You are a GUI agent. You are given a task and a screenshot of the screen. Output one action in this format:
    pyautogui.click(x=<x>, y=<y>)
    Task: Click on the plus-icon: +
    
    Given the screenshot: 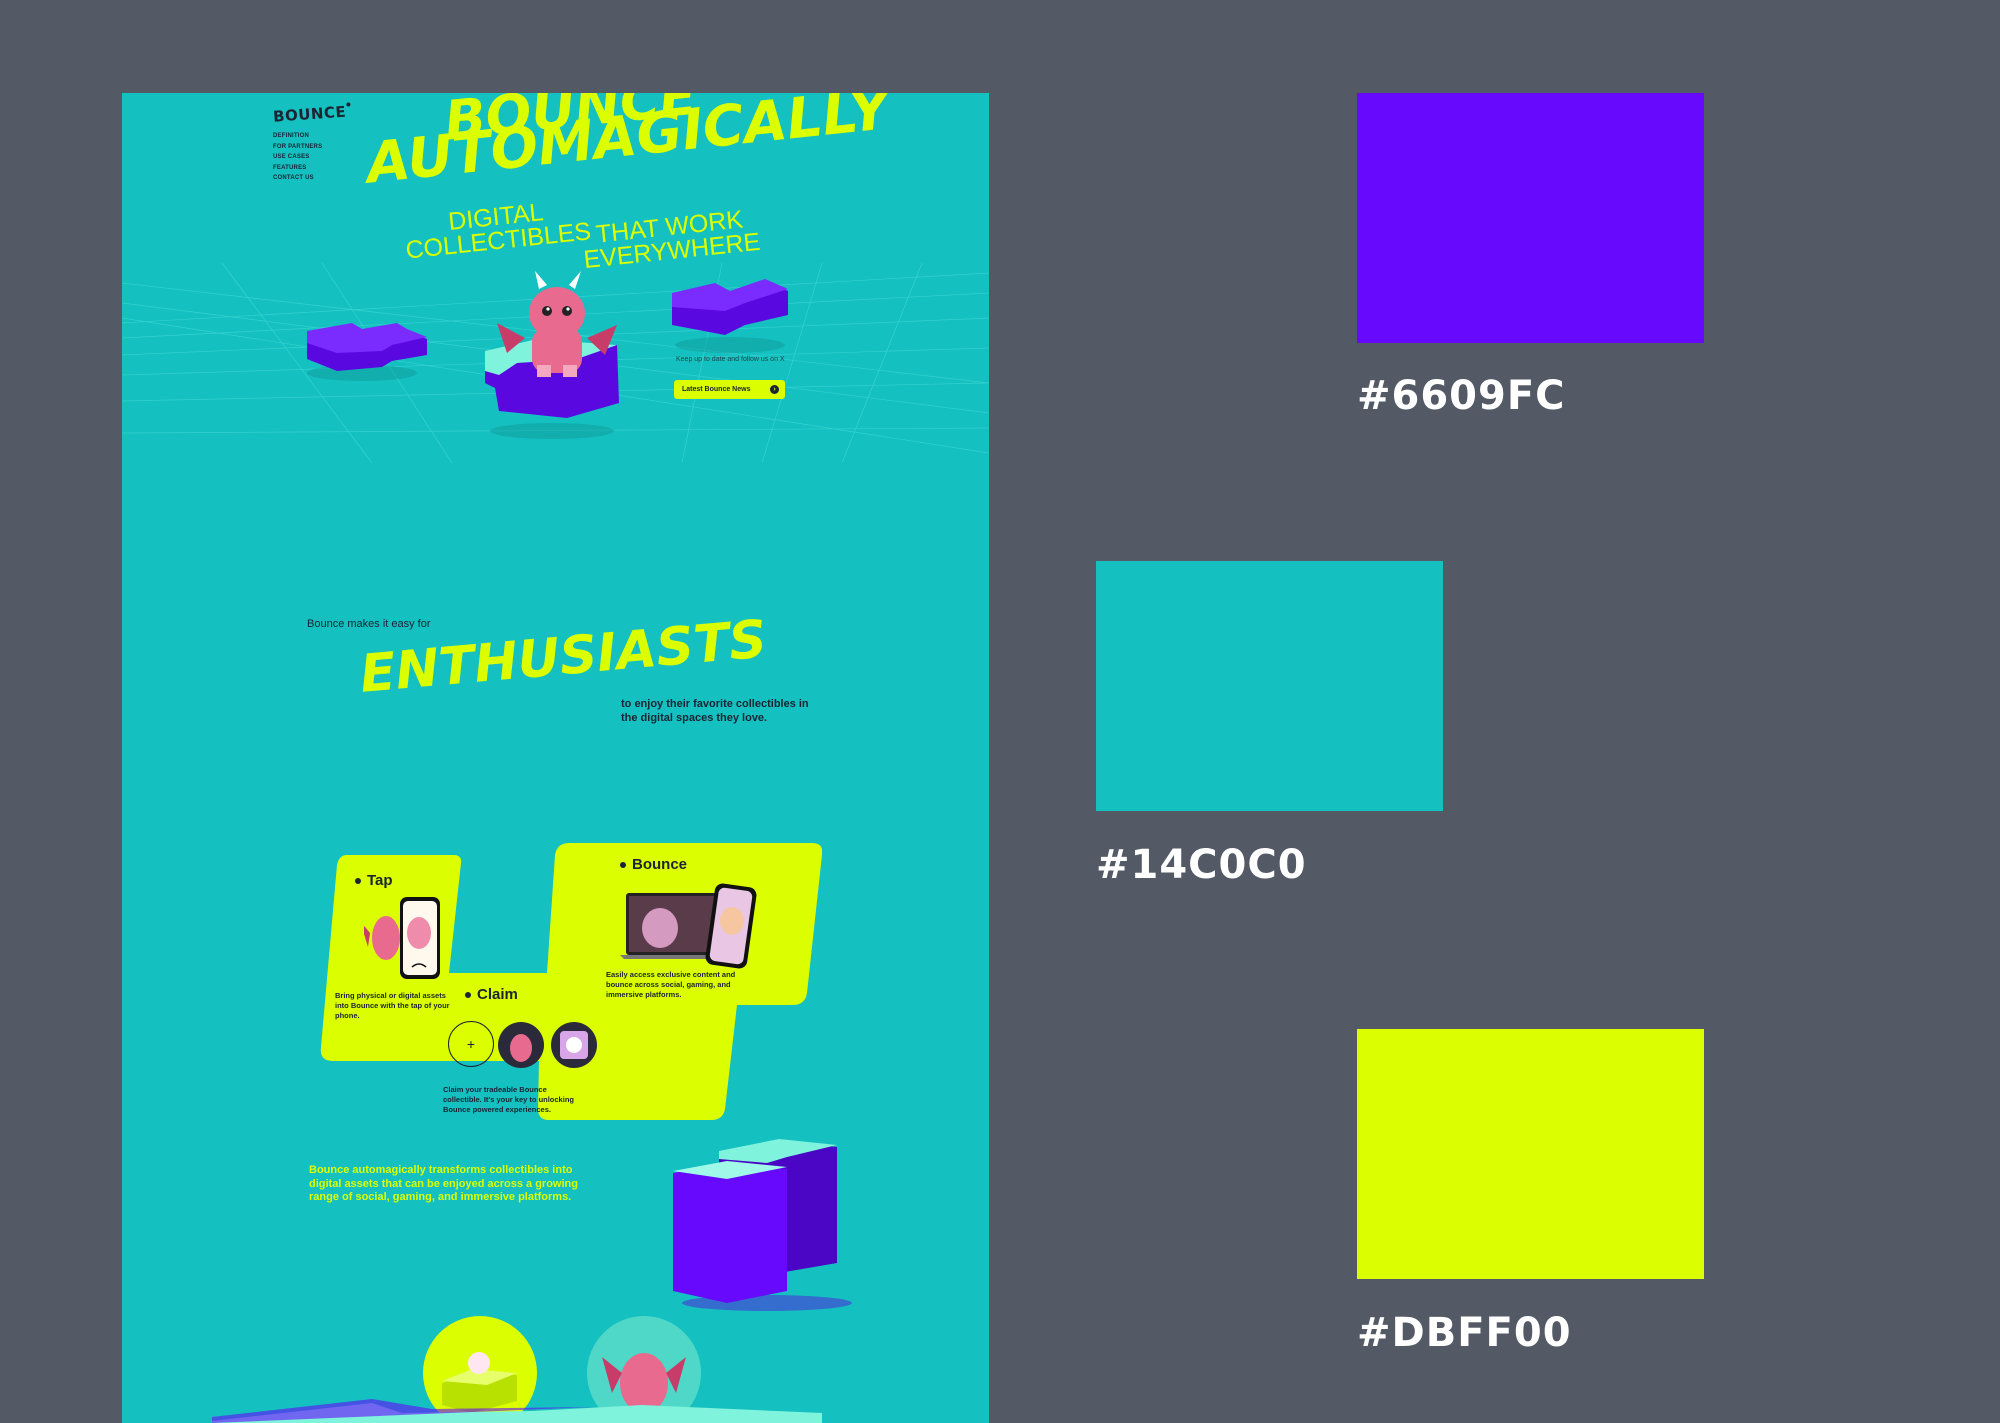 What is the action you would take?
    pyautogui.click(x=471, y=1044)
    